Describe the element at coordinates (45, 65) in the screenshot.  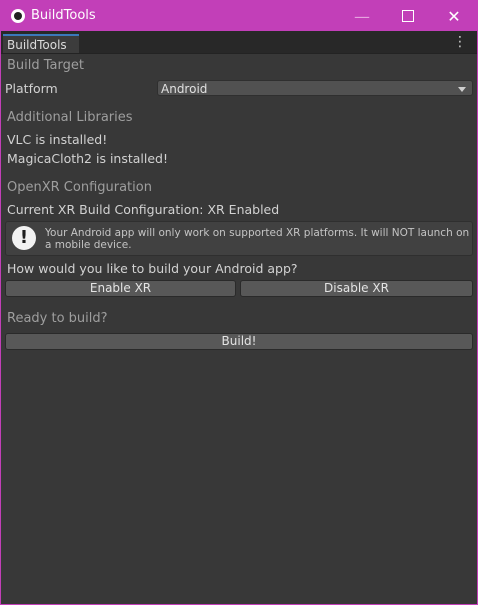
I see `build-target-header: Build Target` at that location.